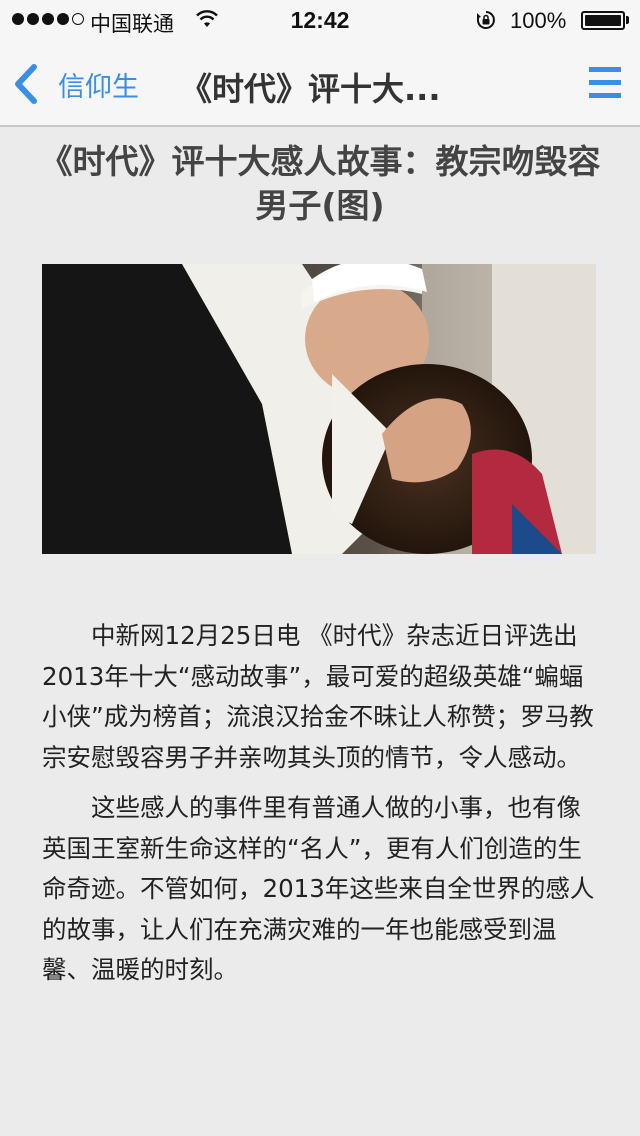  What do you see at coordinates (627, 20) in the screenshot?
I see `battery-tip` at bounding box center [627, 20].